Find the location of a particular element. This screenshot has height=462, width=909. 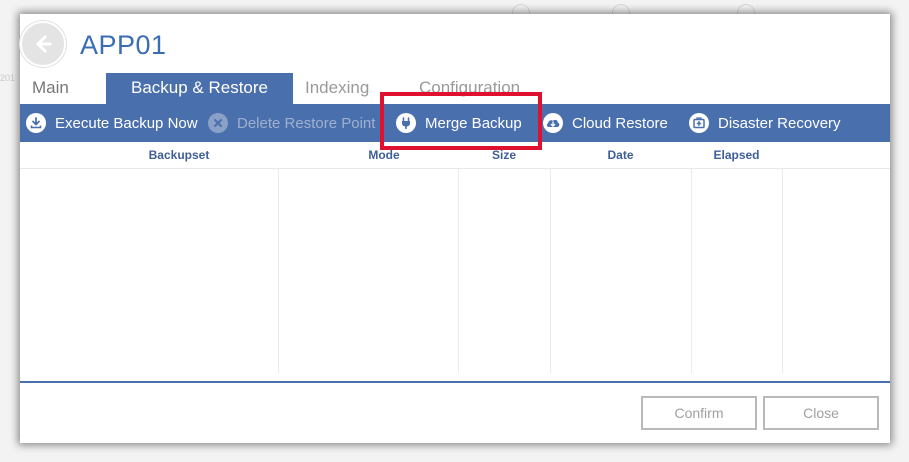

cloud-restore-label: Cloud Restore is located at coordinates (620, 123).